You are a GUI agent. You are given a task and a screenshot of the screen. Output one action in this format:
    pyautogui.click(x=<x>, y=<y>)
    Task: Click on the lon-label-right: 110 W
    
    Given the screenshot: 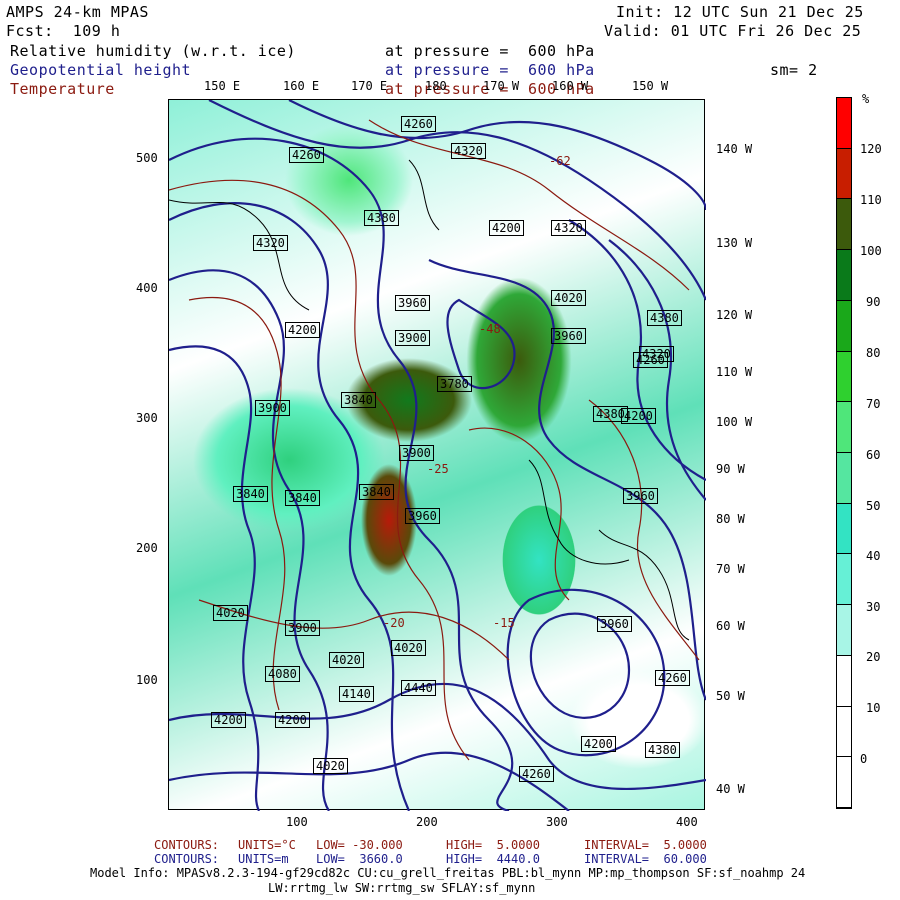 What is the action you would take?
    pyautogui.click(x=734, y=372)
    